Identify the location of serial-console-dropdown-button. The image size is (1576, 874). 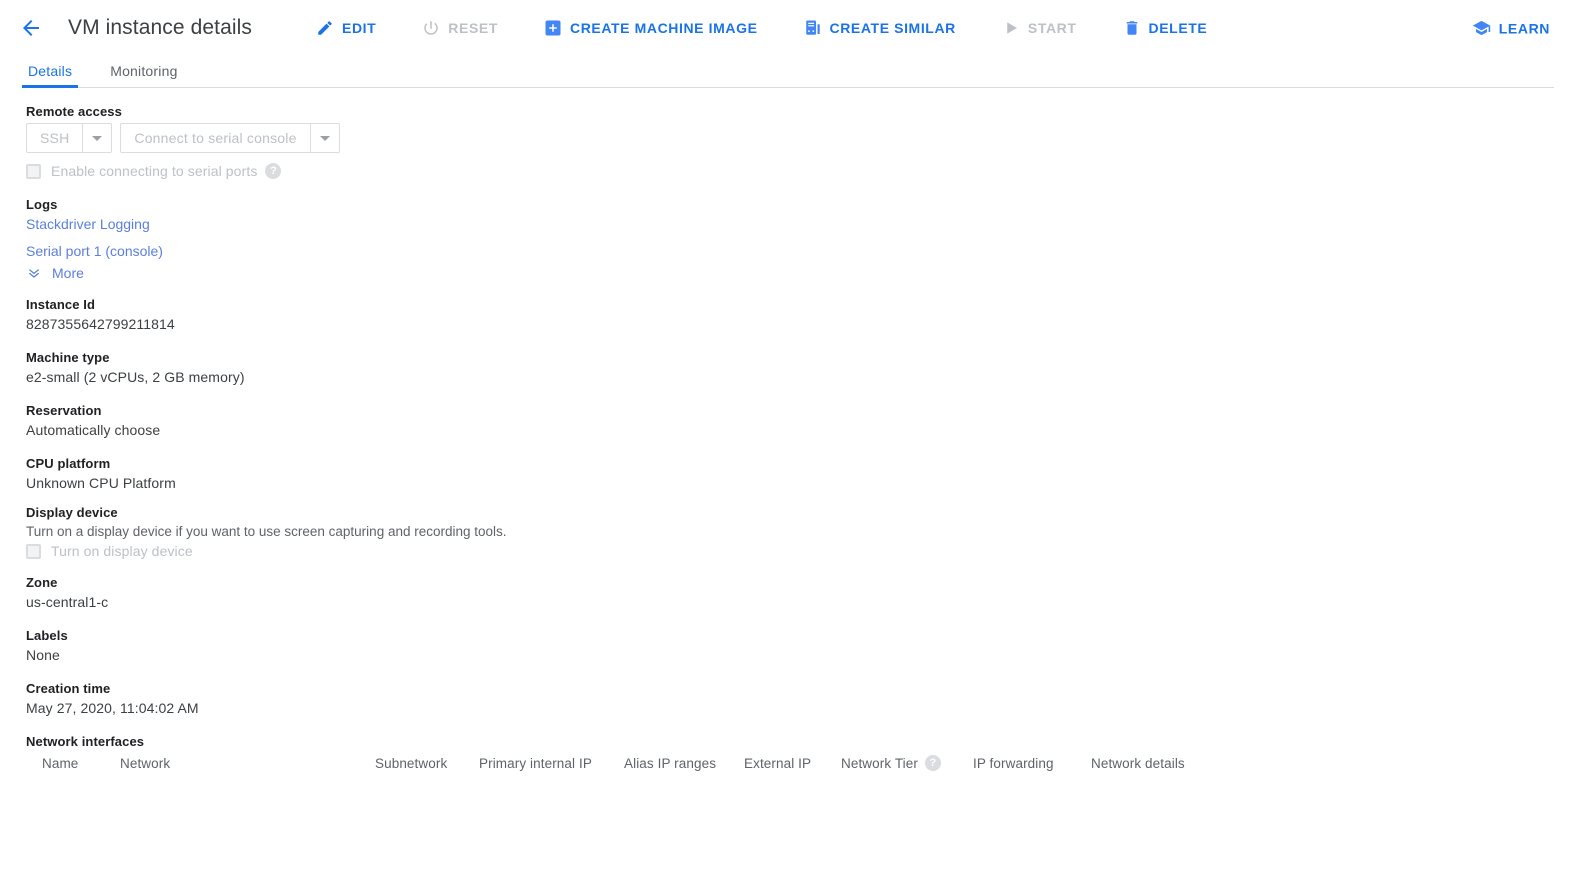
(324, 138).